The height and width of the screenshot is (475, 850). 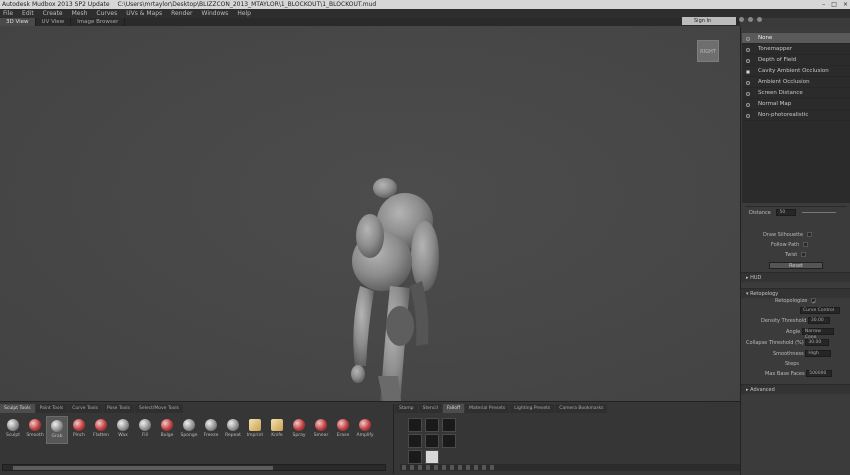 I want to click on follow-path-label: Follow Path, so click(x=785, y=245).